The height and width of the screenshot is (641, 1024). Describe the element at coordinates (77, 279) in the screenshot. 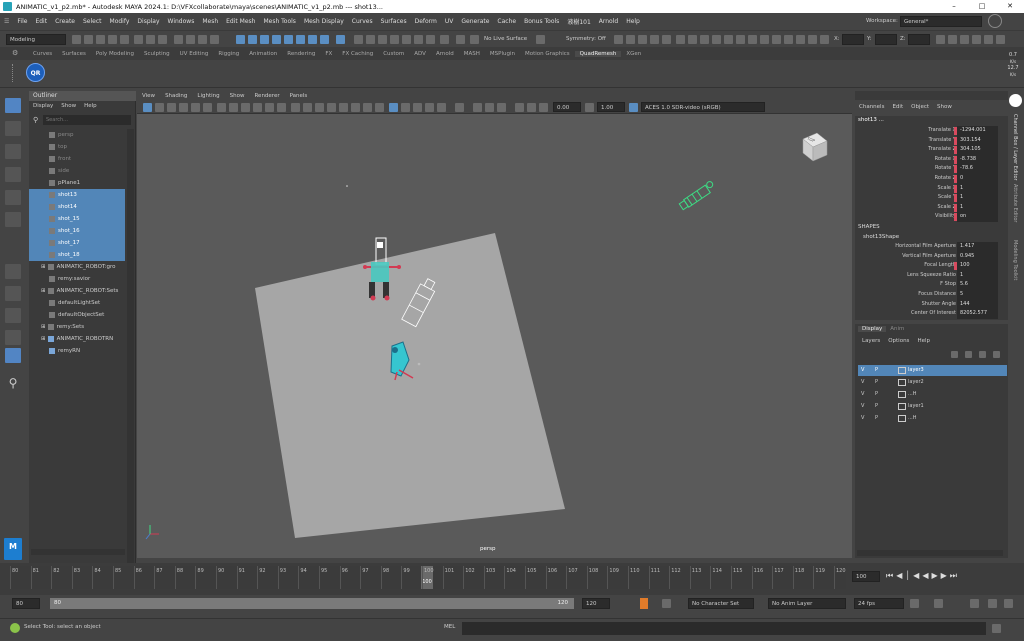

I see `outliner-item-remy-savior: remy:savior` at that location.